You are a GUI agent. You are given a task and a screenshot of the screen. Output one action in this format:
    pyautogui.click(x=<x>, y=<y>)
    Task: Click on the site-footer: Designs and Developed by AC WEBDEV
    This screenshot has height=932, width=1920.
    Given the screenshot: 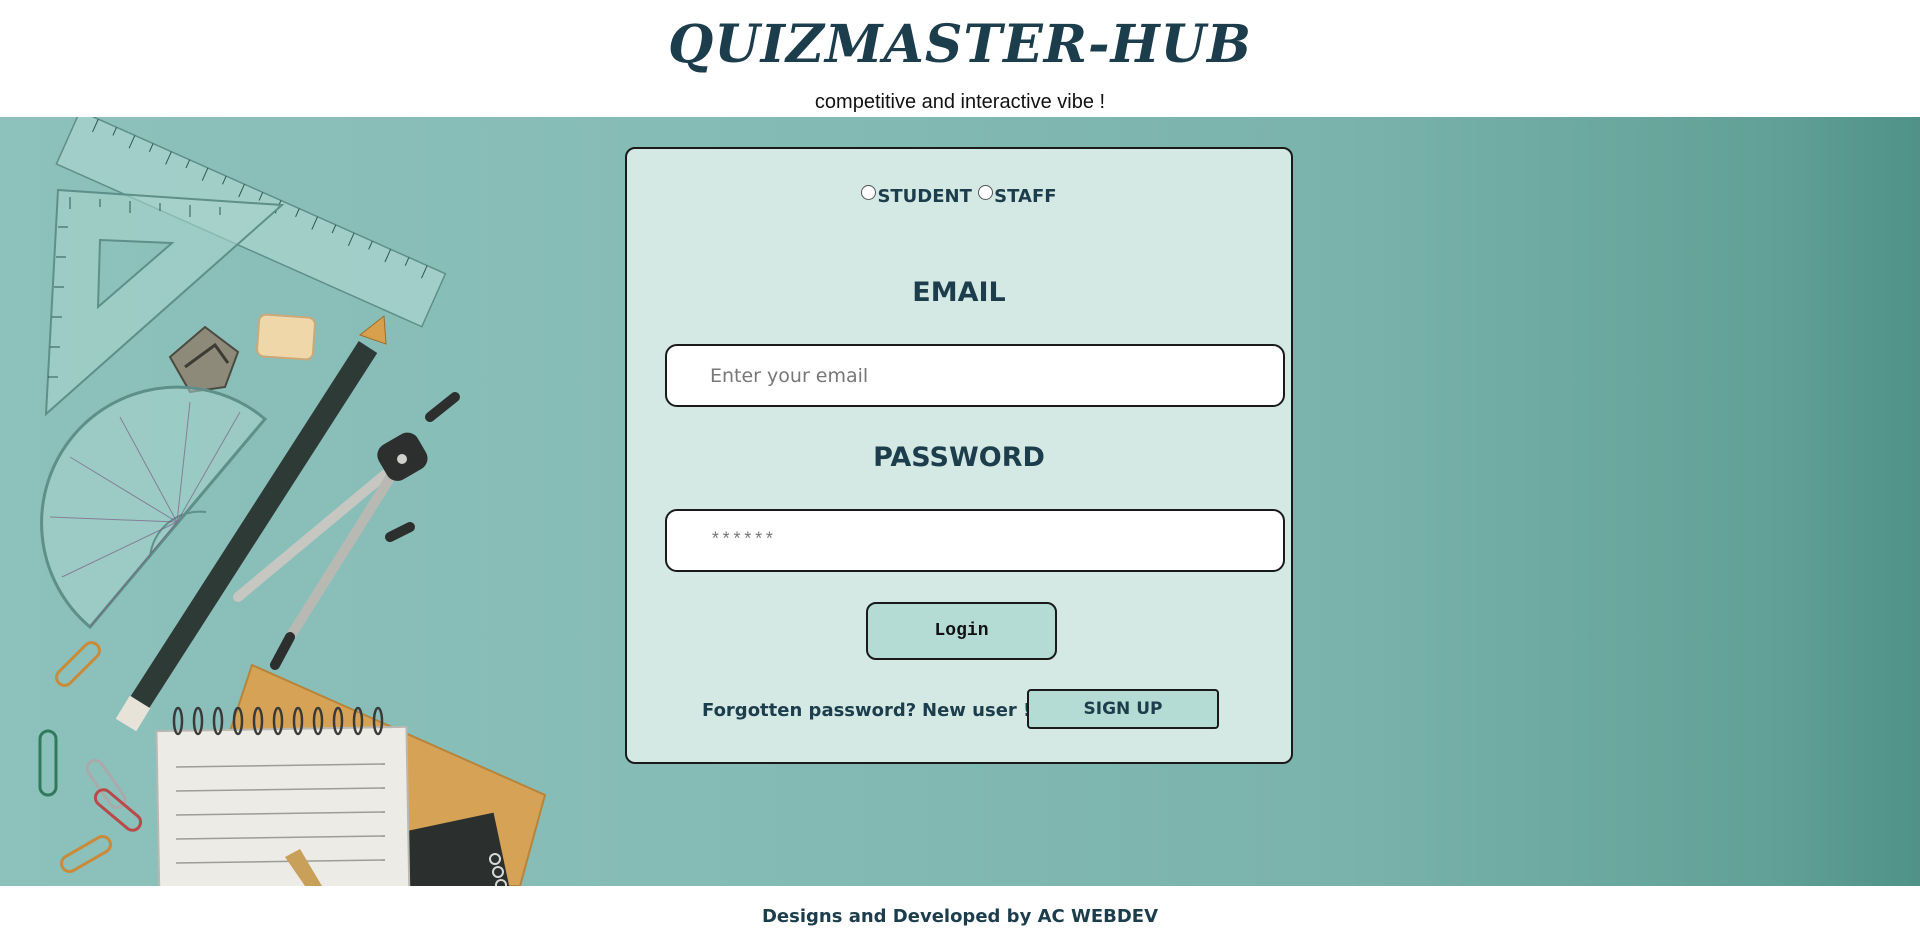 What is the action you would take?
    pyautogui.click(x=960, y=909)
    